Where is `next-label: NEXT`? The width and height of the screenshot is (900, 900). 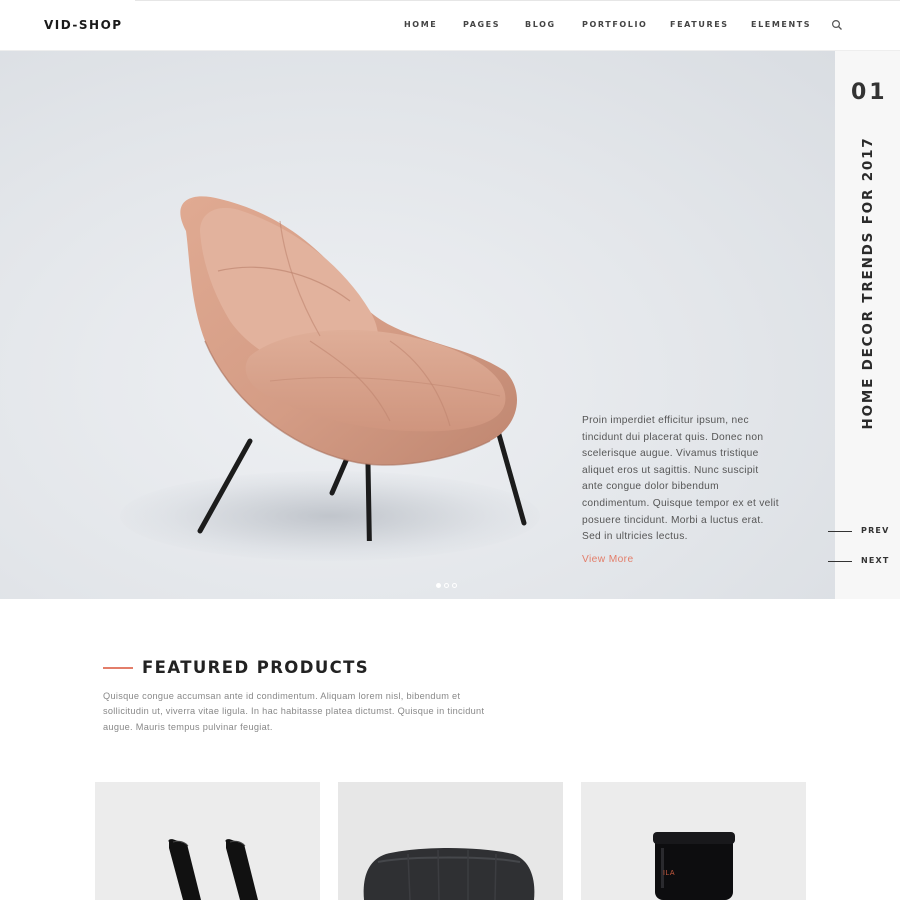 next-label: NEXT is located at coordinates (875, 560).